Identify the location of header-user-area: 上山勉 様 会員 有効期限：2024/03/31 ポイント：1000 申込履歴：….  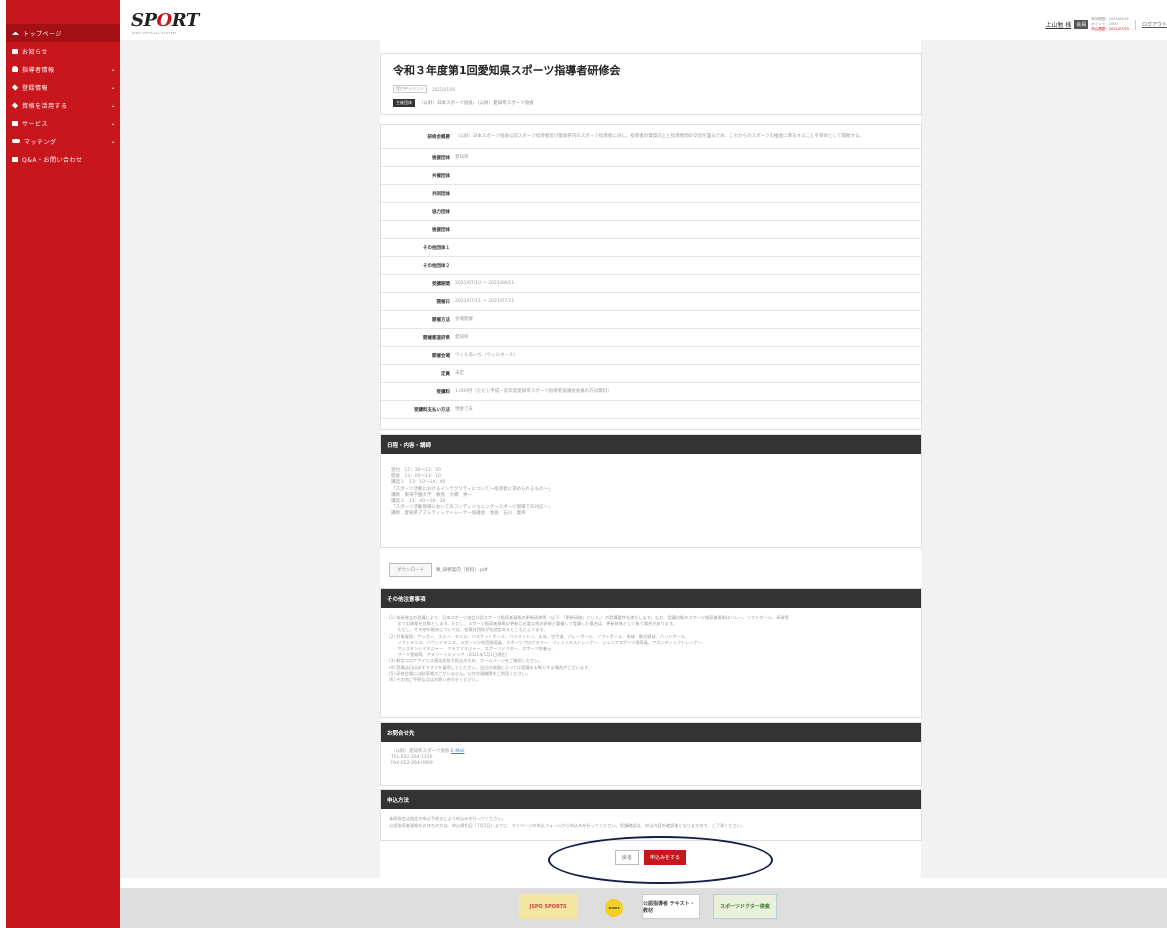
(1106, 24).